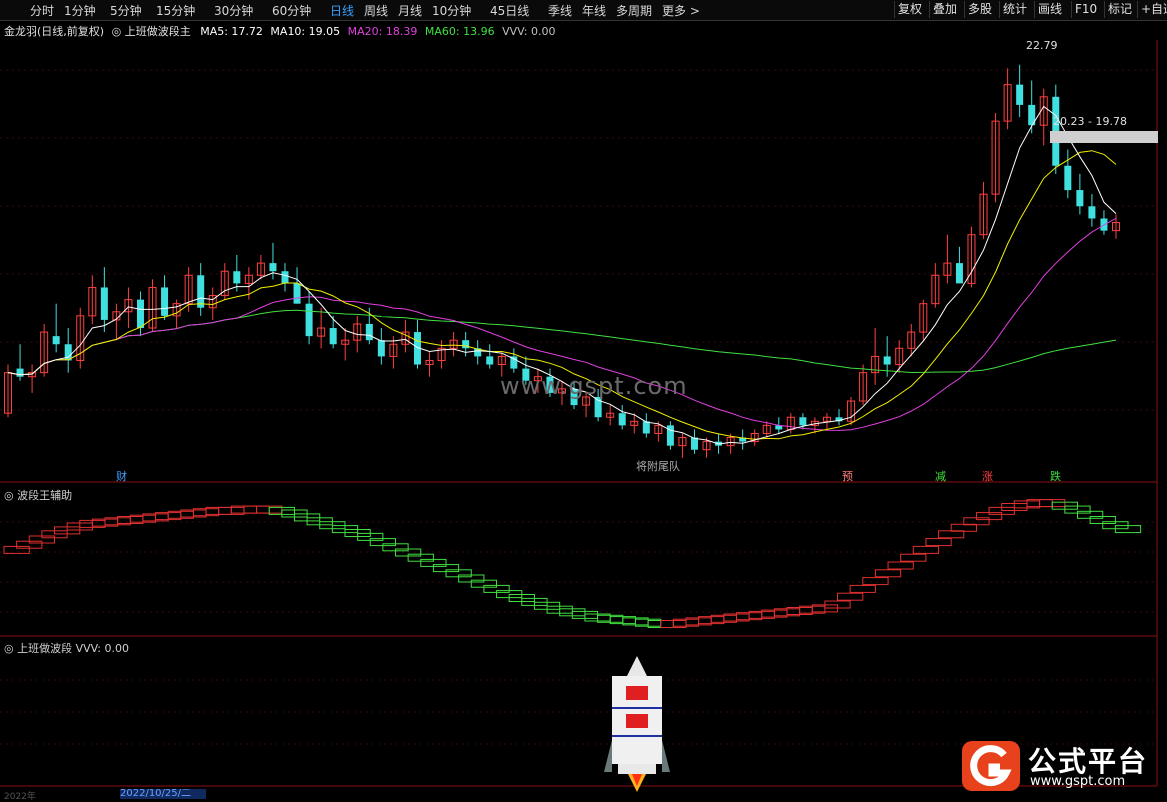 Image resolution: width=1167 pixels, height=802 pixels. Describe the element at coordinates (38, 495) in the screenshot. I see `panel2-title: ◎ 波段王辅助` at that location.